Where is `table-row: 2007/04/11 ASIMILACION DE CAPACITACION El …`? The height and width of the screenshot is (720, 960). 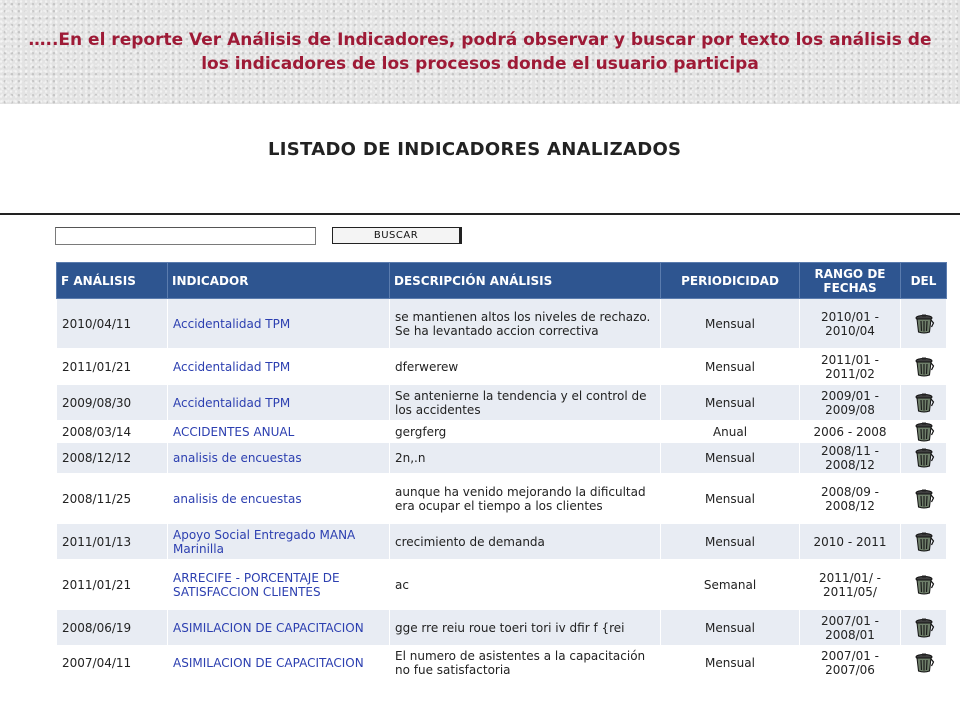
table-row: 2007/04/11 ASIMILACION DE CAPACITACION El … is located at coordinates (501, 662).